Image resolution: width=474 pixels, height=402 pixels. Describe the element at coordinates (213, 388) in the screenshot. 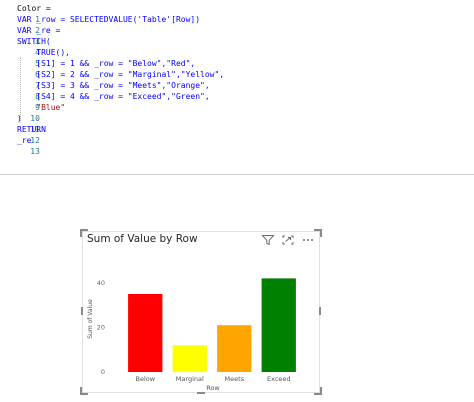

I see `x-axis-title: Row` at that location.